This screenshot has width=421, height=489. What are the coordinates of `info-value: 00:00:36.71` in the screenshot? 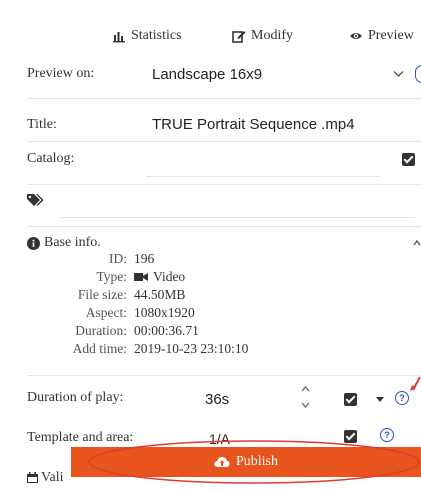 It's located at (166, 330).